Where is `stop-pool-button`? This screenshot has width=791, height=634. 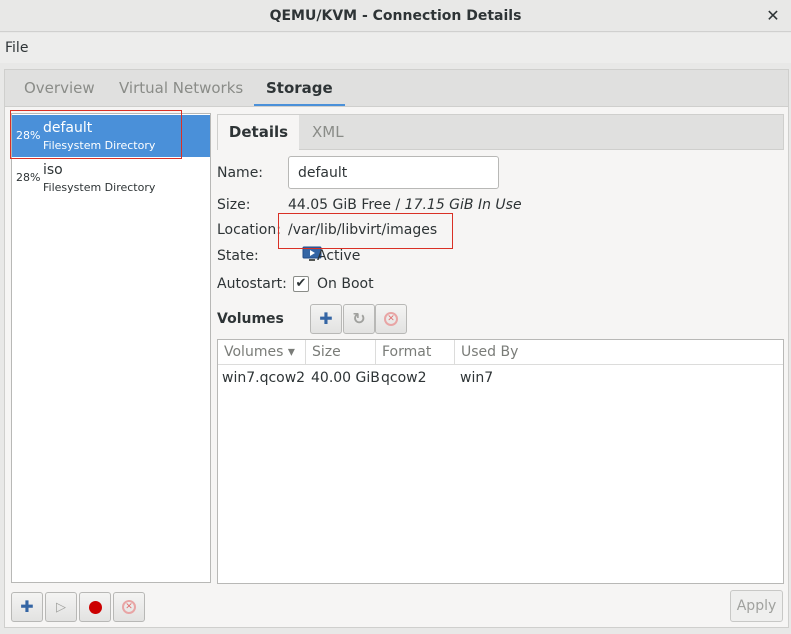 stop-pool-button is located at coordinates (95, 607).